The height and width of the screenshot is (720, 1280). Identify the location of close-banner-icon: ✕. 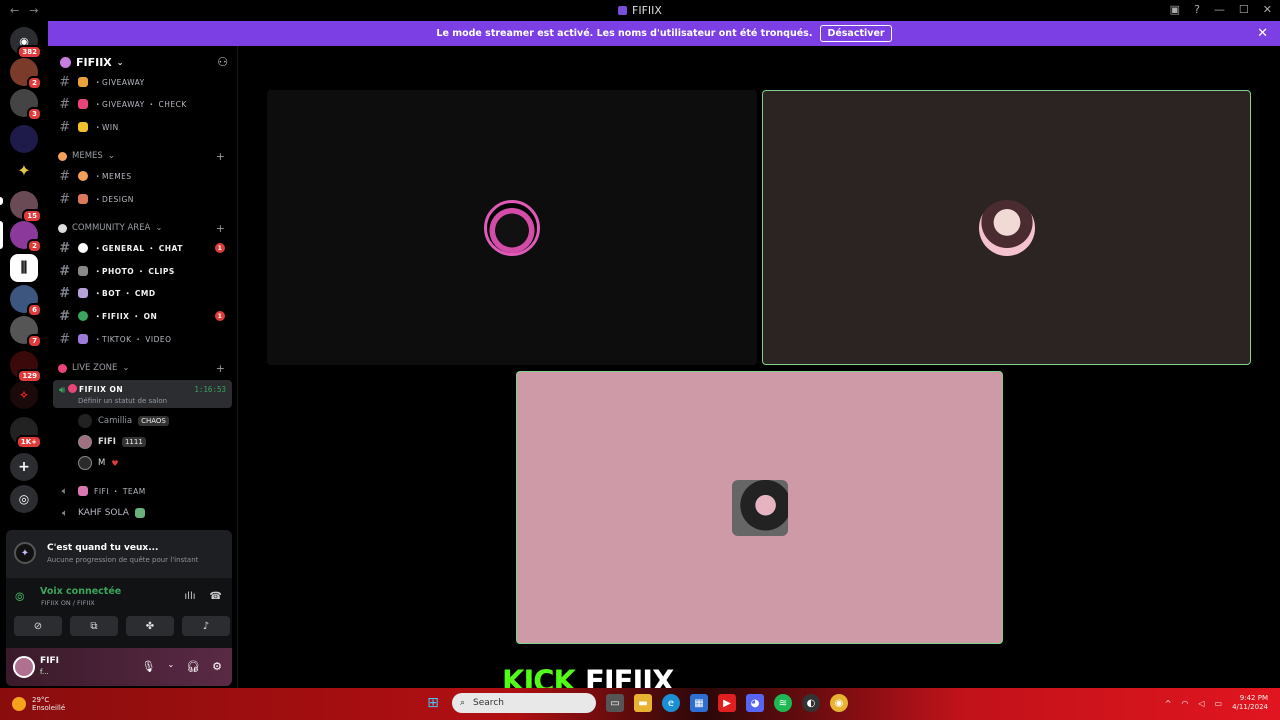
(1262, 33).